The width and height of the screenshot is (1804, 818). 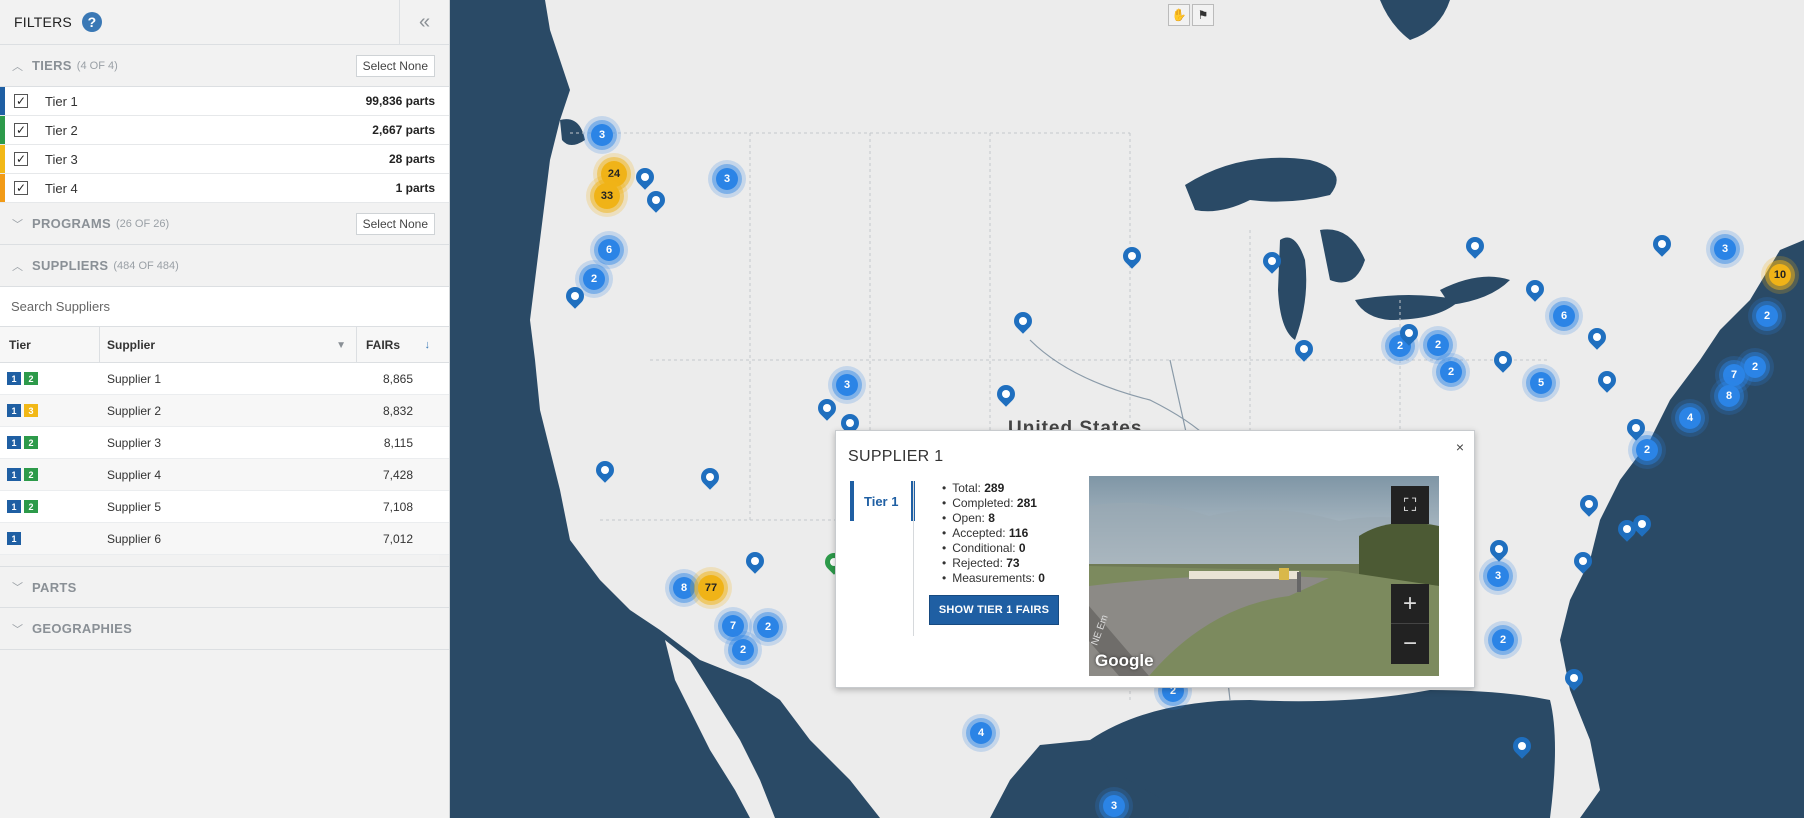 I want to click on supplier-row: 1 2 Supplier 3 8,115, so click(x=224, y=443).